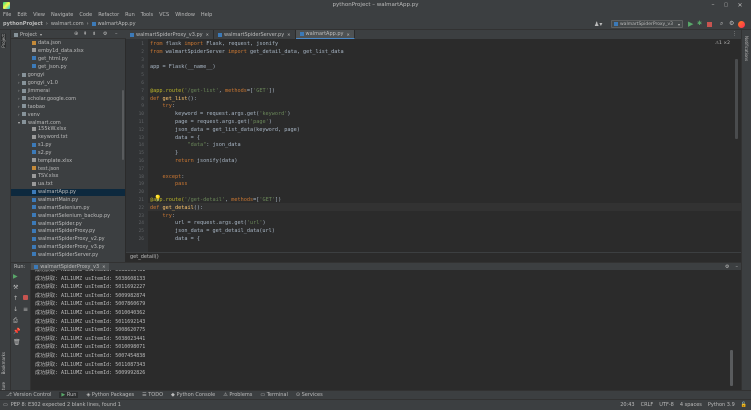 The width and height of the screenshot is (751, 410). I want to click on clear-icon: 🗑, so click(17, 342).